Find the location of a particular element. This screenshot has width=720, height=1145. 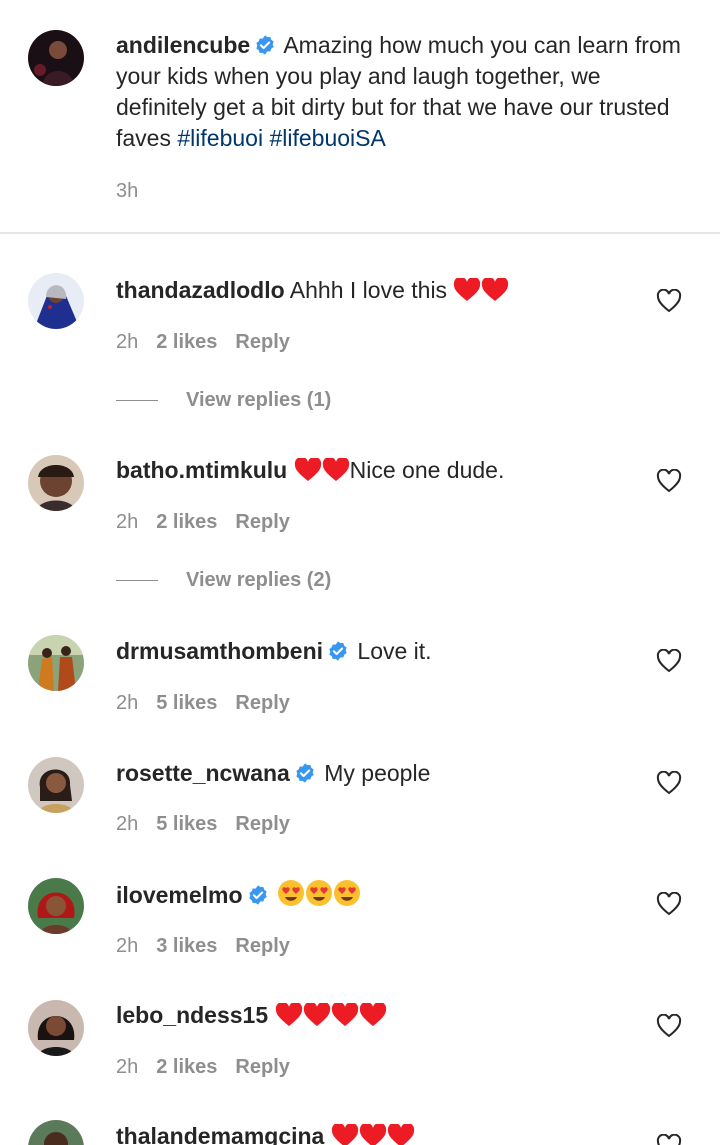

caption-author-avatar is located at coordinates (56, 58).